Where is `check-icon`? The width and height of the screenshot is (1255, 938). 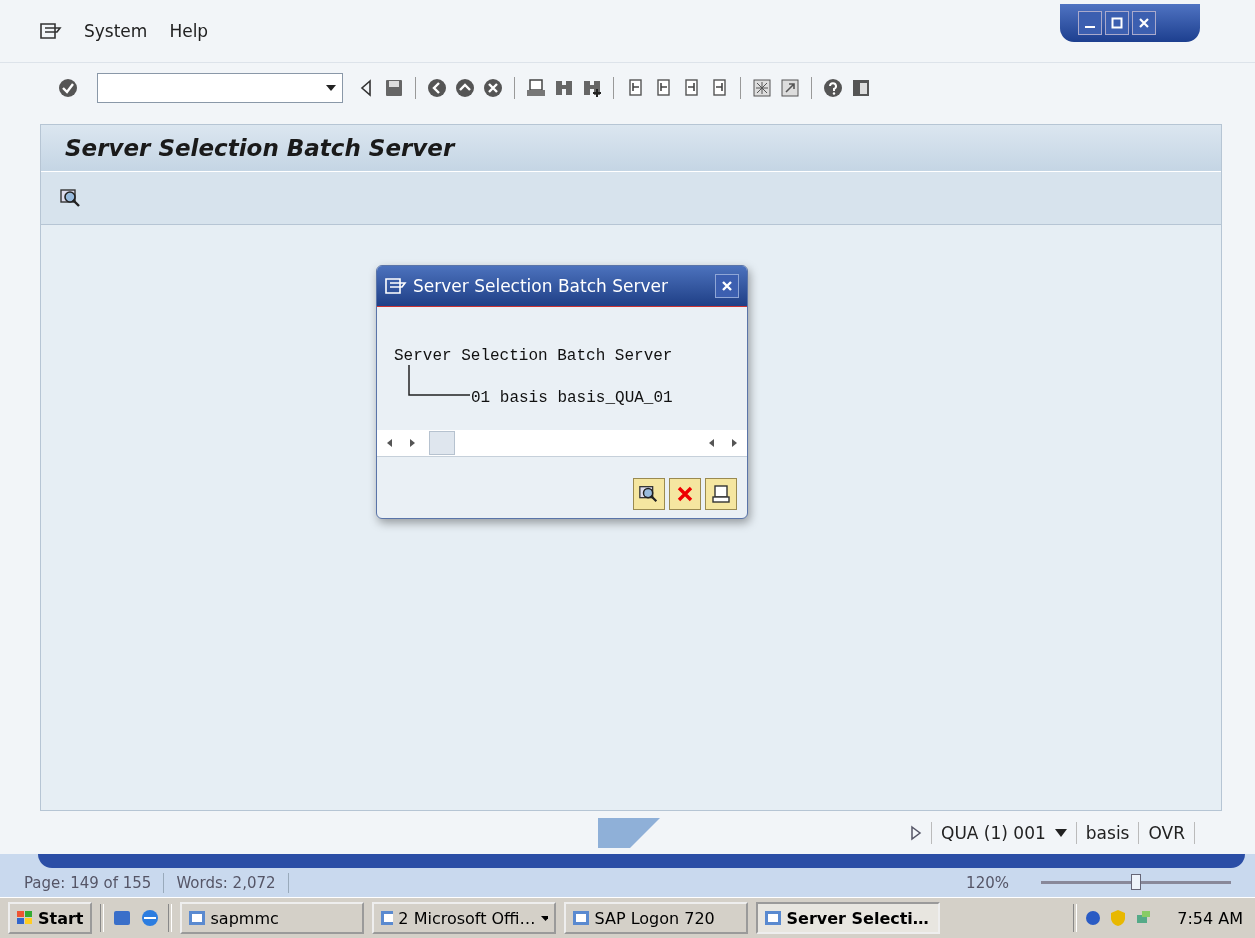
check-icon is located at coordinates (68, 88).